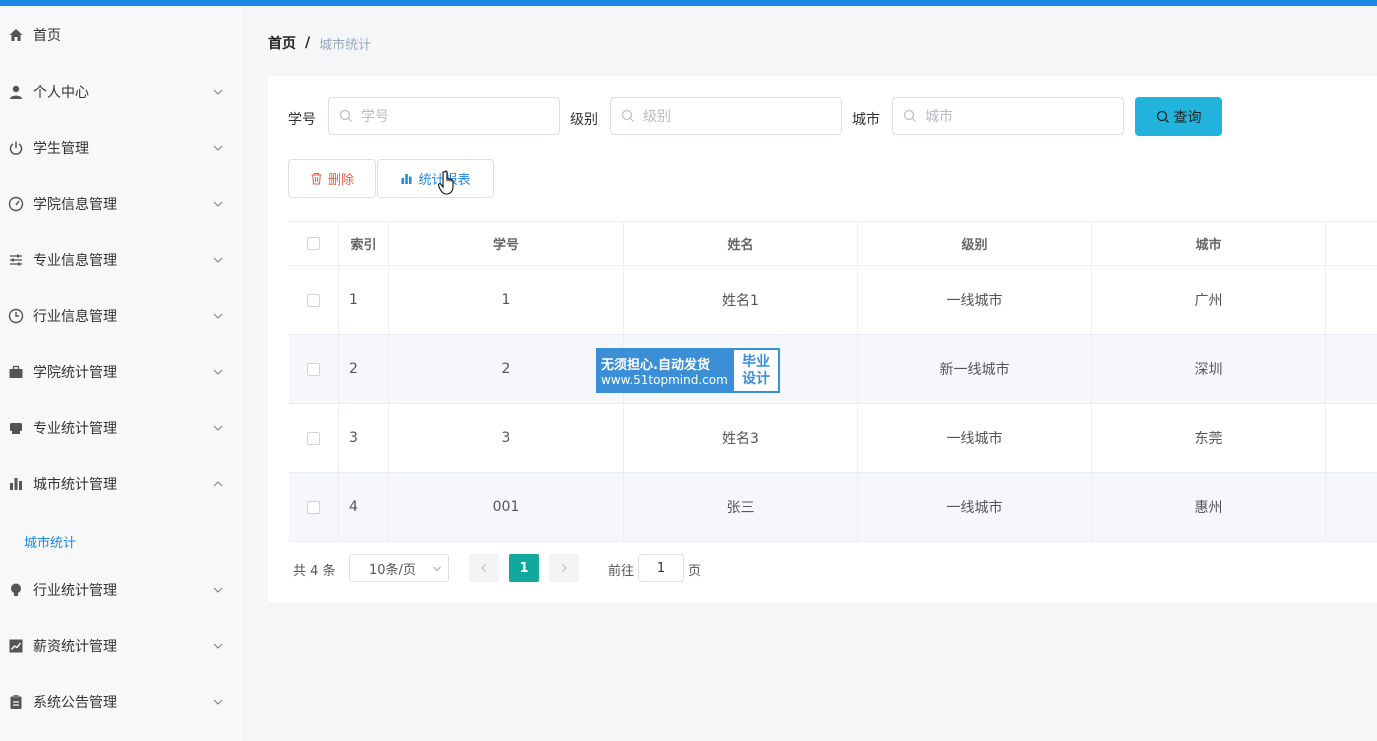  Describe the element at coordinates (506, 438) in the screenshot. I see `cell-student-id: 3` at that location.